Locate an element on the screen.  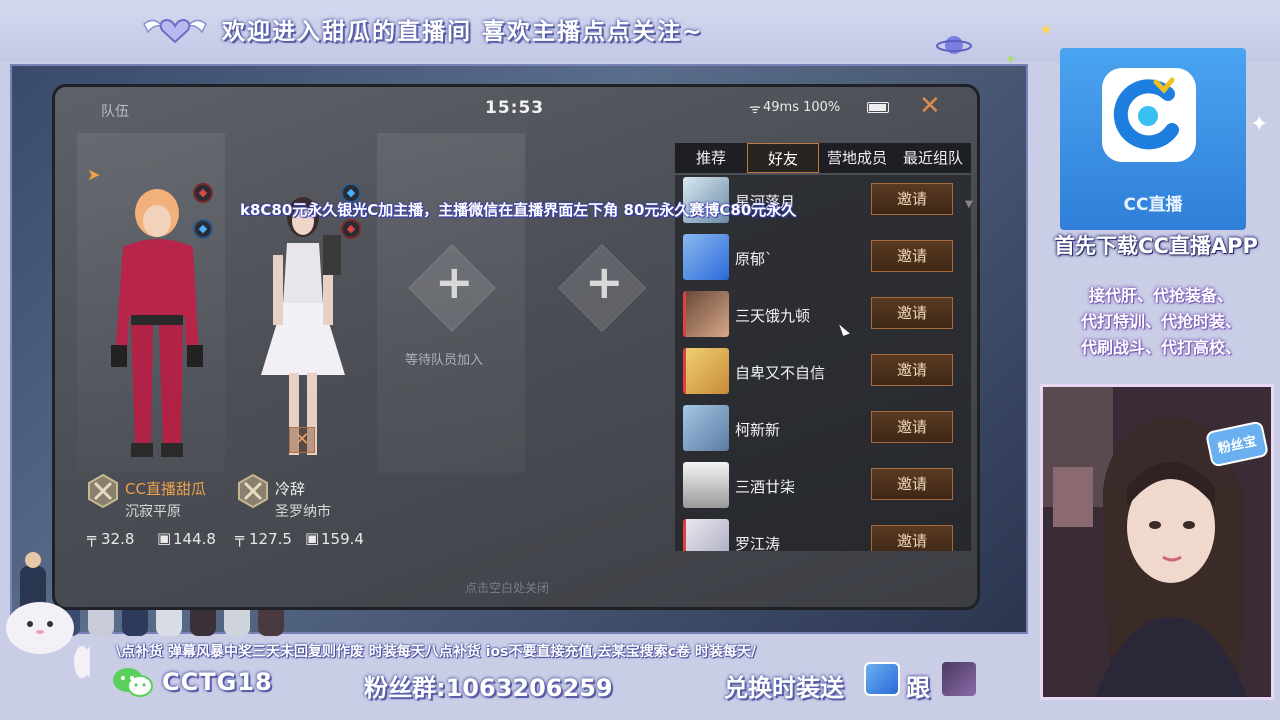
friend-name: 三酒廿柒 is located at coordinates (765, 487).